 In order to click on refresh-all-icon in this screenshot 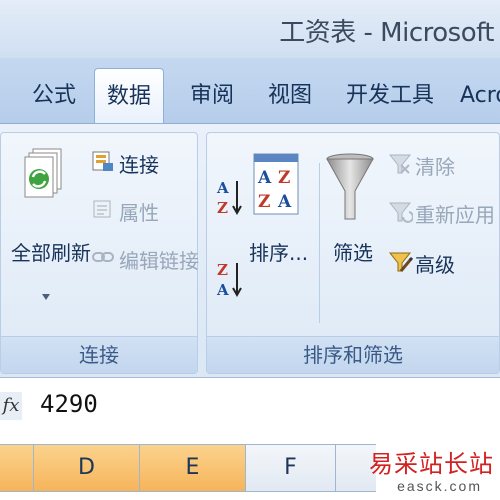, I will do `click(43, 173)`.